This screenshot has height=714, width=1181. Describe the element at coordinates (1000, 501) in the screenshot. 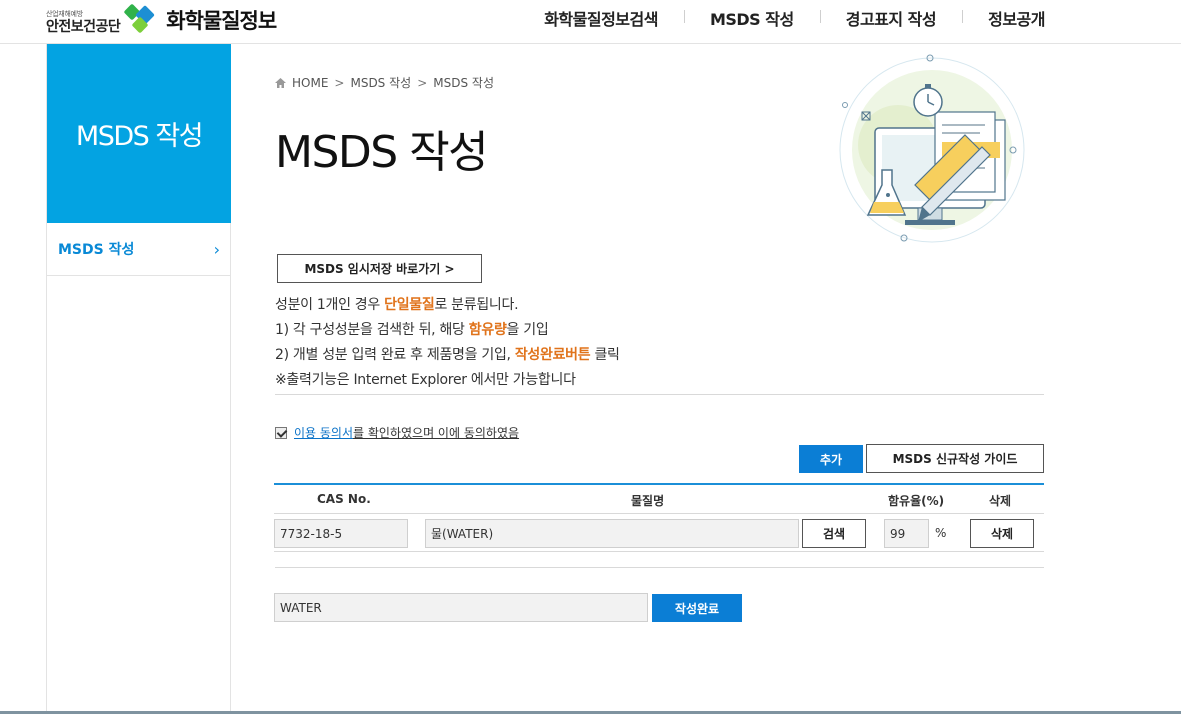

I see `column-header-delete: 삭제` at that location.